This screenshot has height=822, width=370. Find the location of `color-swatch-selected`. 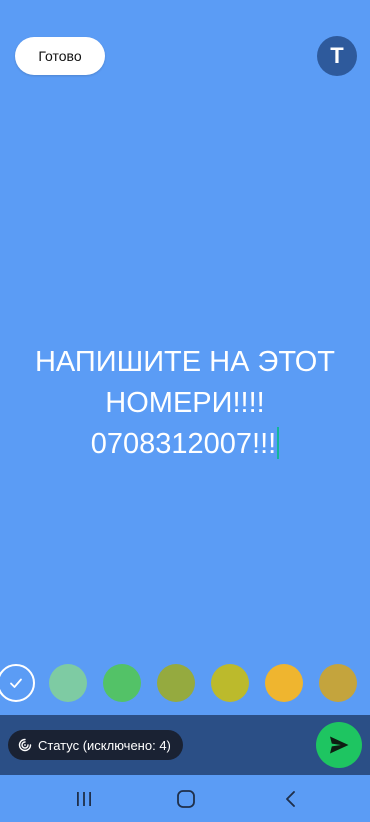

color-swatch-selected is located at coordinates (17, 683).